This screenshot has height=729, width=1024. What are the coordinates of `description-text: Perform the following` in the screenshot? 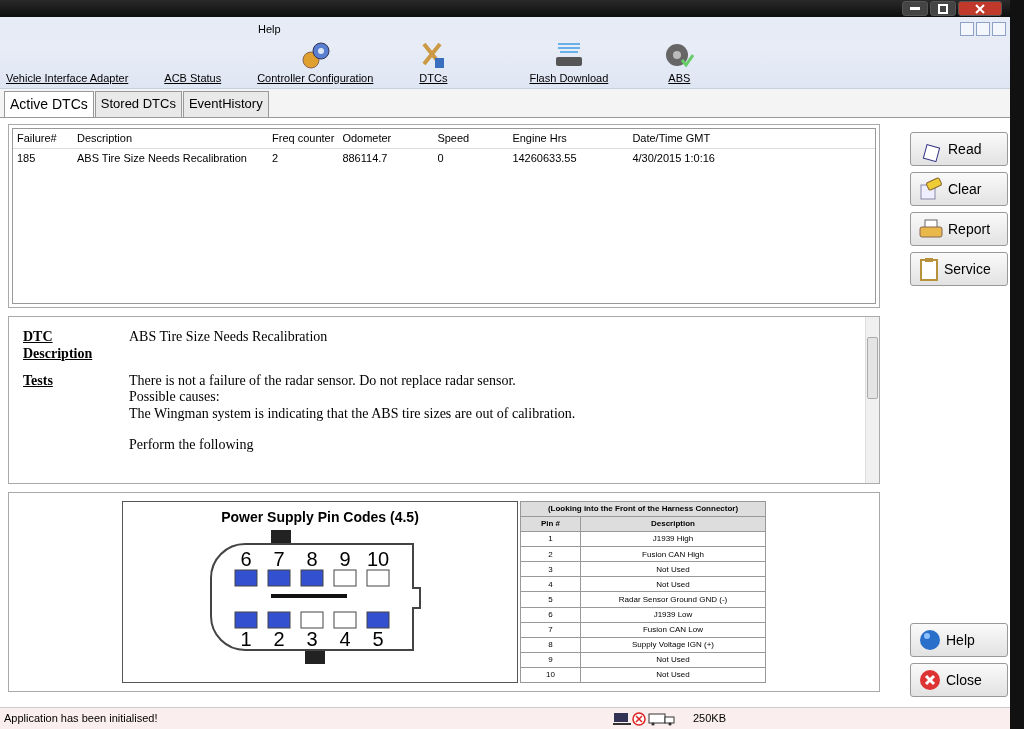 It's located at (192, 445).